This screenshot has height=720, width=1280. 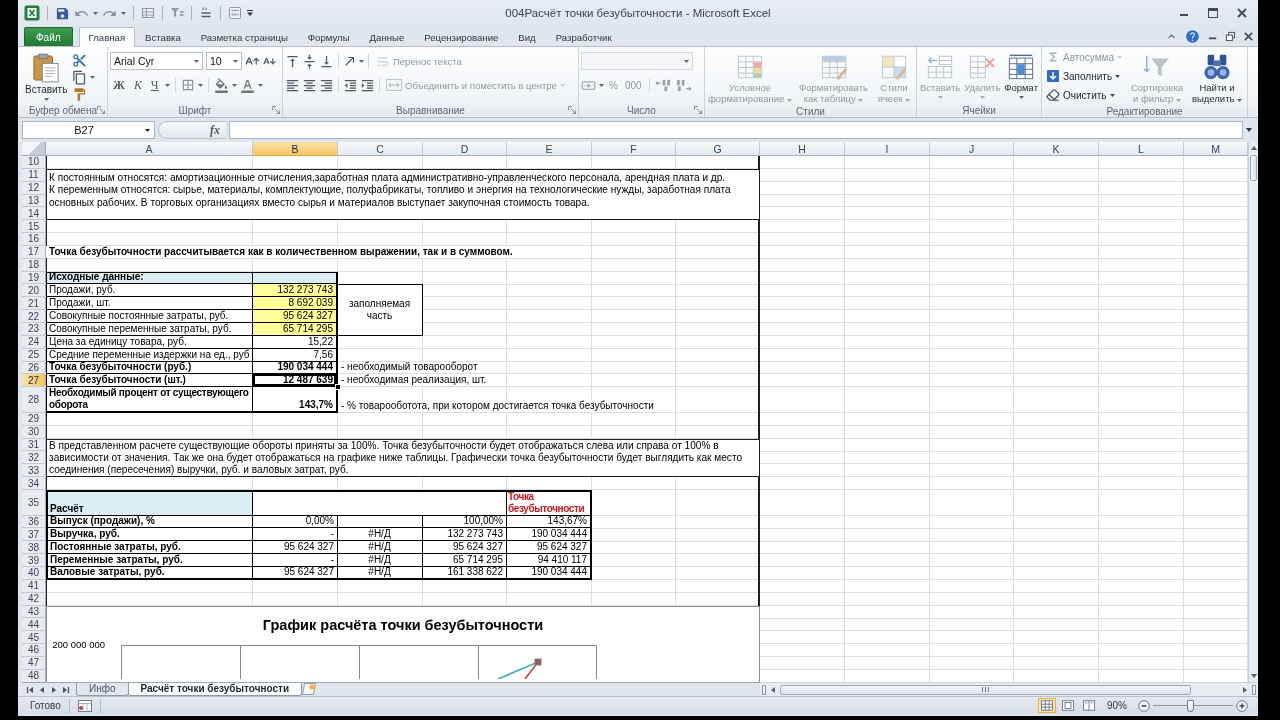 What do you see at coordinates (80, 77) in the screenshot?
I see `copy-icon` at bounding box center [80, 77].